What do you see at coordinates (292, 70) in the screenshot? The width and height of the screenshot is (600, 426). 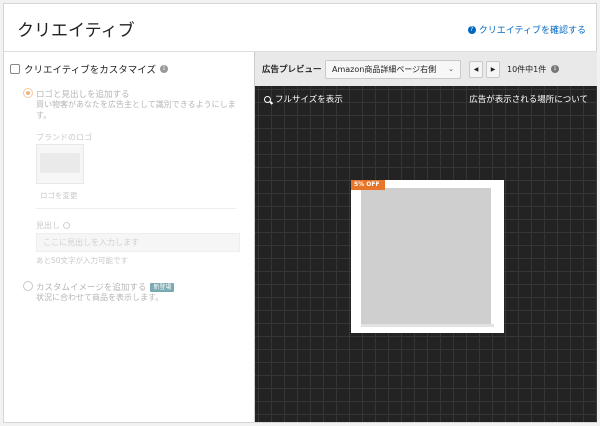 I see `preview-label: 広告プレビュー` at bounding box center [292, 70].